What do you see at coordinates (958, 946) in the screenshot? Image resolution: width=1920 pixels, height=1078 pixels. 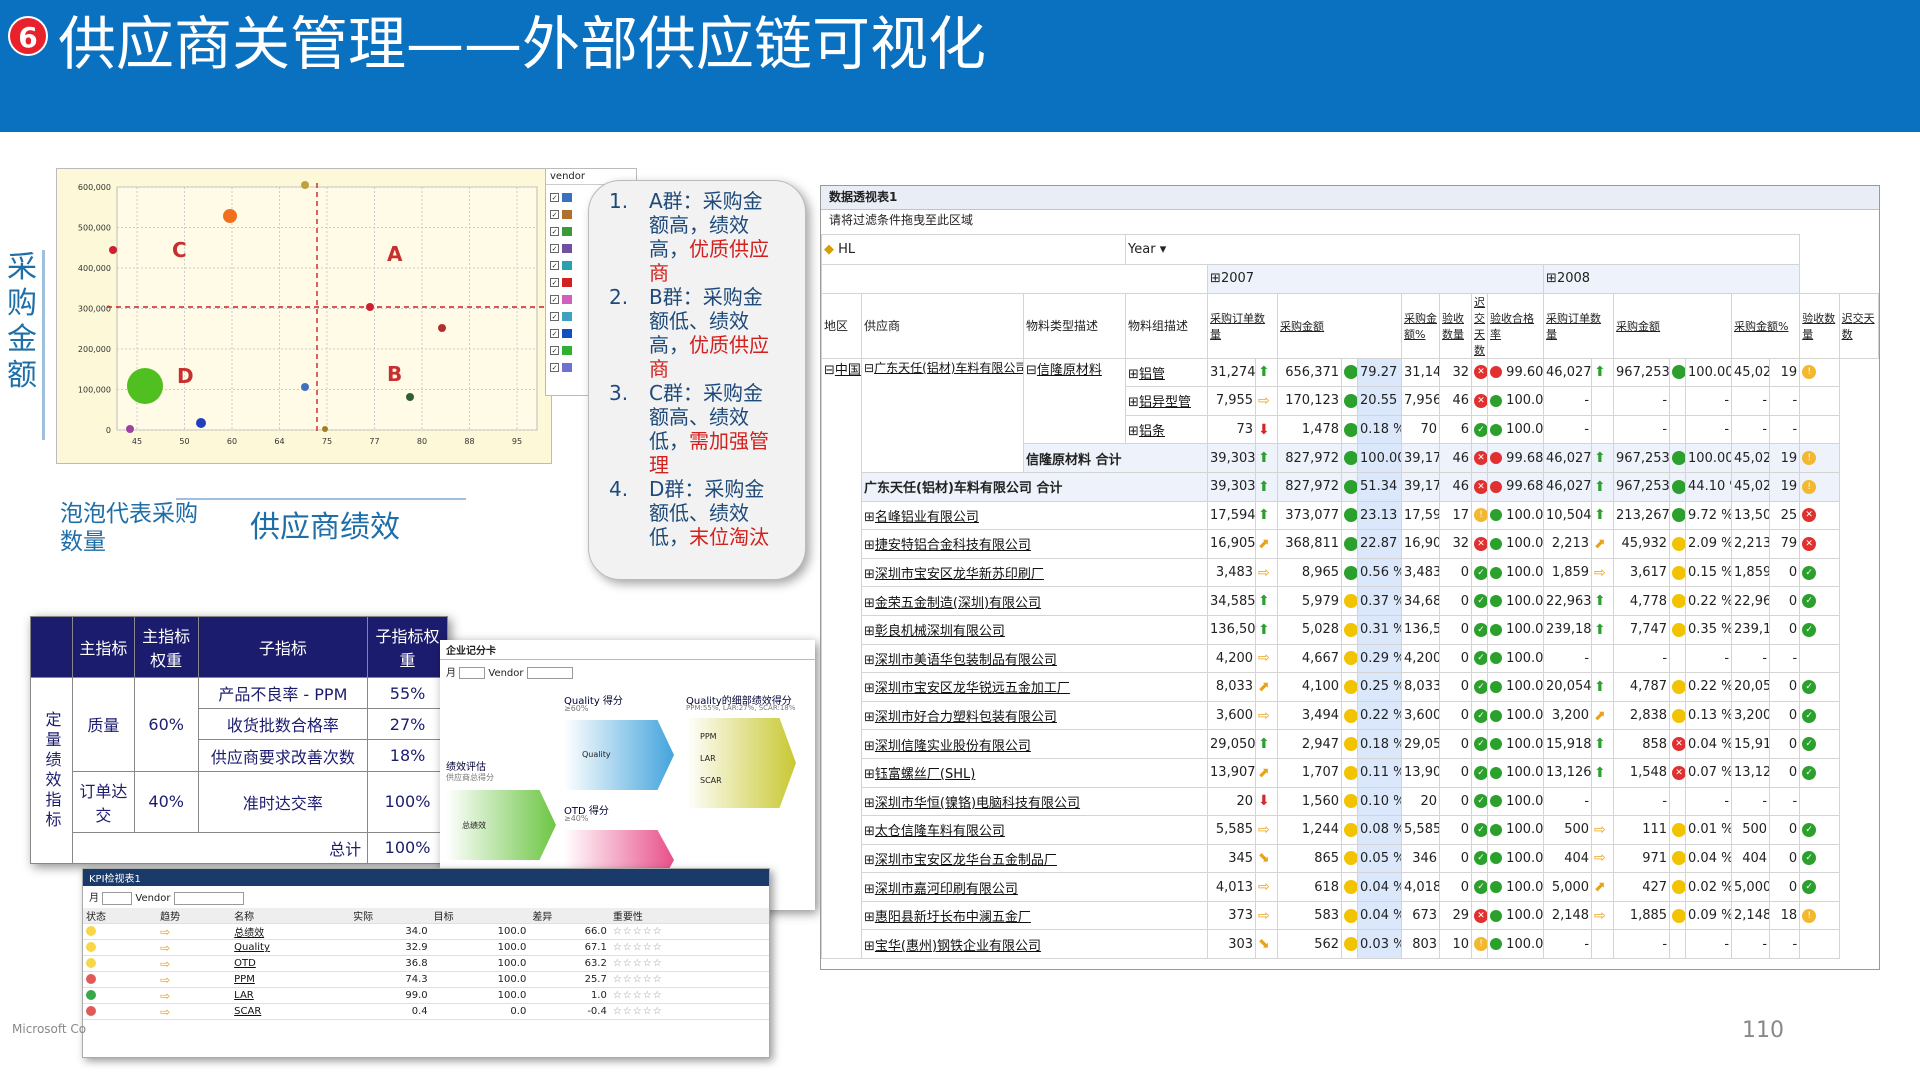 I see `vendor-link: 宝华(惠州)钢铁企业有限公司` at bounding box center [958, 946].